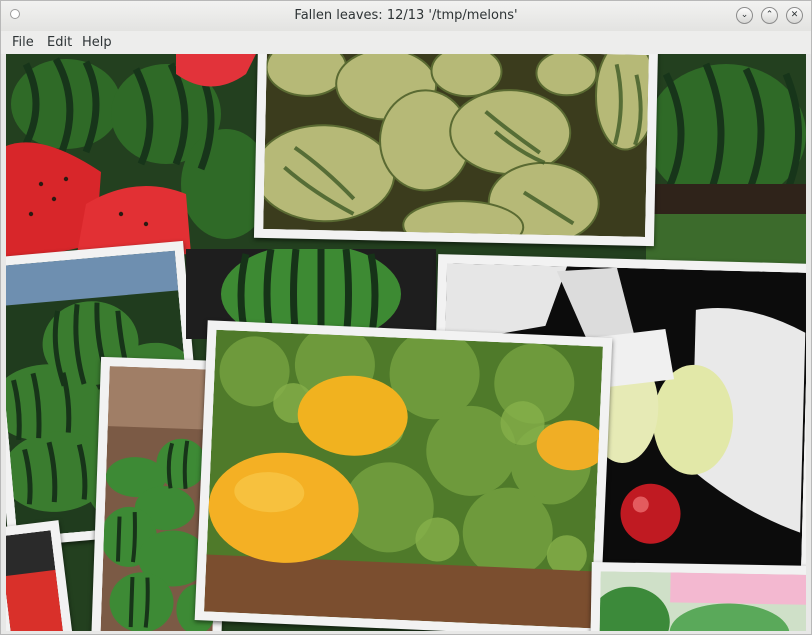 The height and width of the screenshot is (635, 812). I want to click on close-icon: ✕, so click(794, 15).